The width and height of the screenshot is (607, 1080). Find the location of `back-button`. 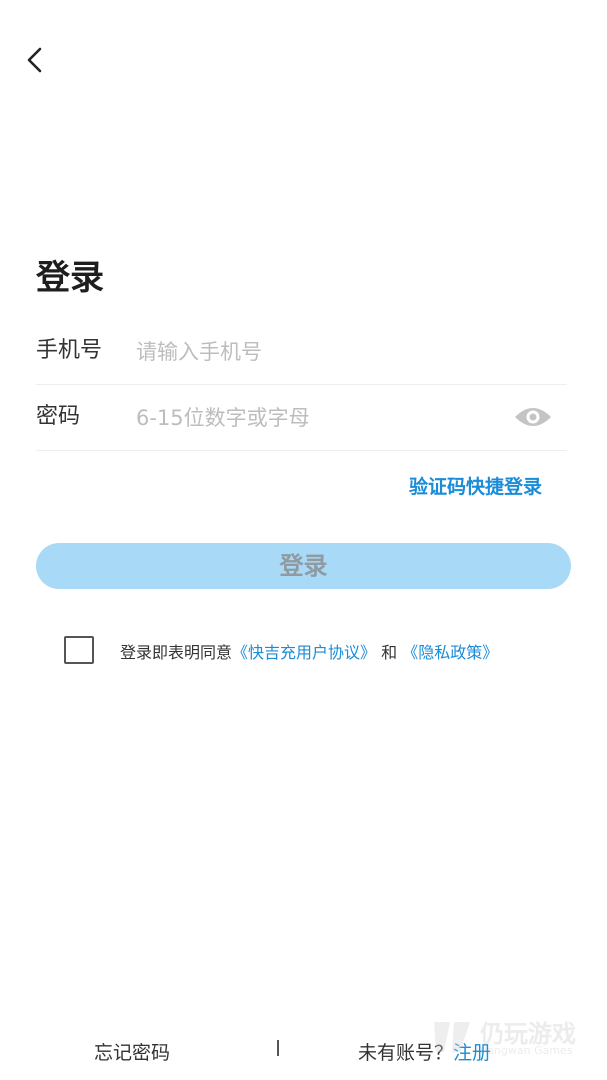

back-button is located at coordinates (36, 60).